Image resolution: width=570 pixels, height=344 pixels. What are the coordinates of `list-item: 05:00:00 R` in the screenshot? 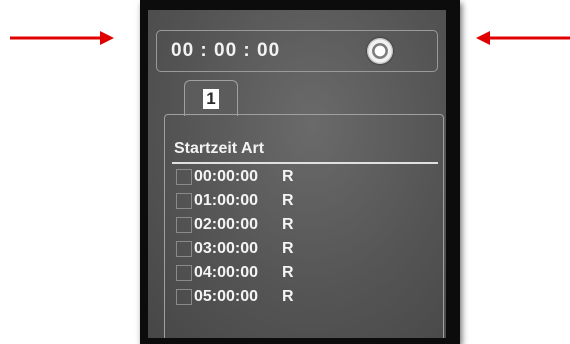 It's located at (235, 297).